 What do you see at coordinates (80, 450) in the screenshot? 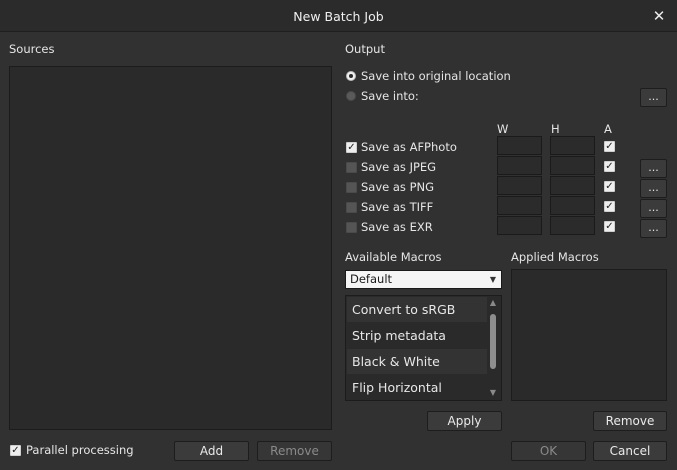
I see `parallel-processing-label: Parallel processing` at bounding box center [80, 450].